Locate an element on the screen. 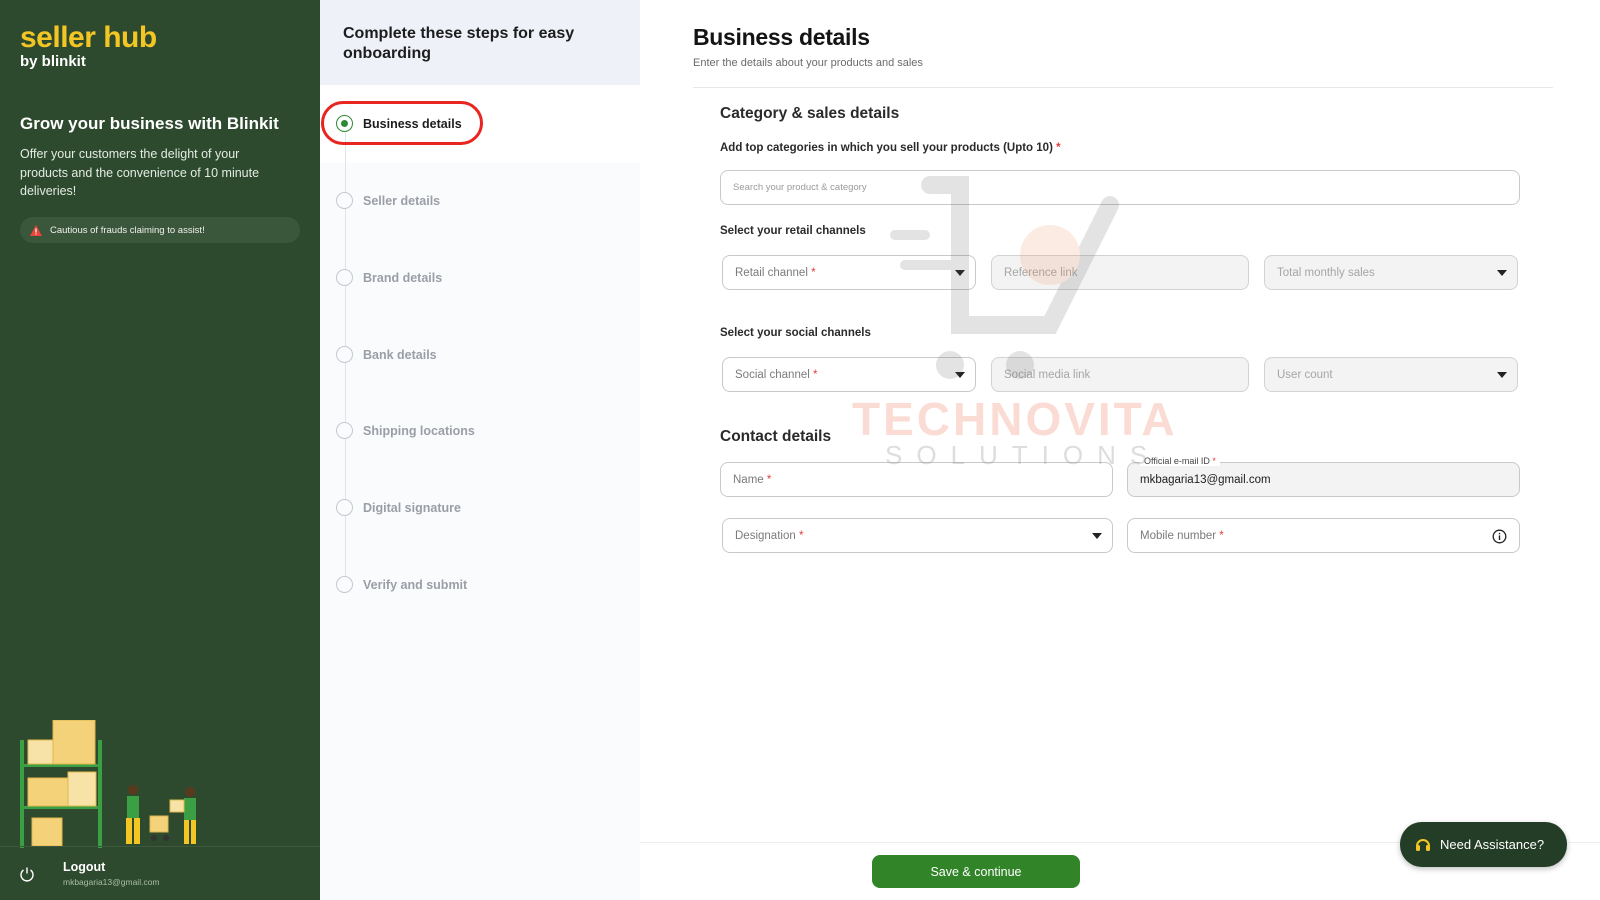 This screenshot has height=900, width=1600. step-label: Digital signature is located at coordinates (412, 507).